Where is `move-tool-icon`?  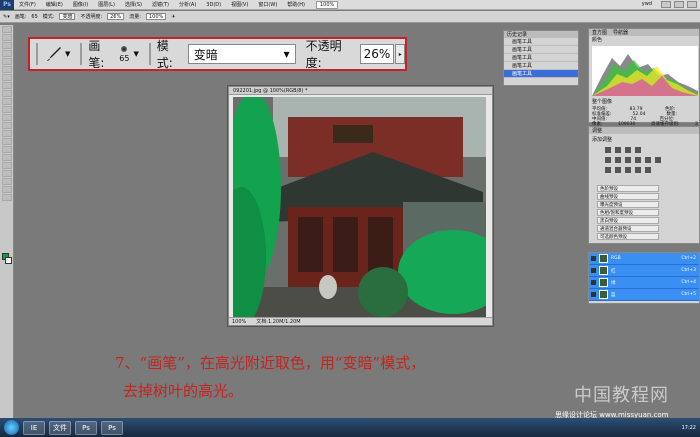 move-tool-icon is located at coordinates (7, 29).